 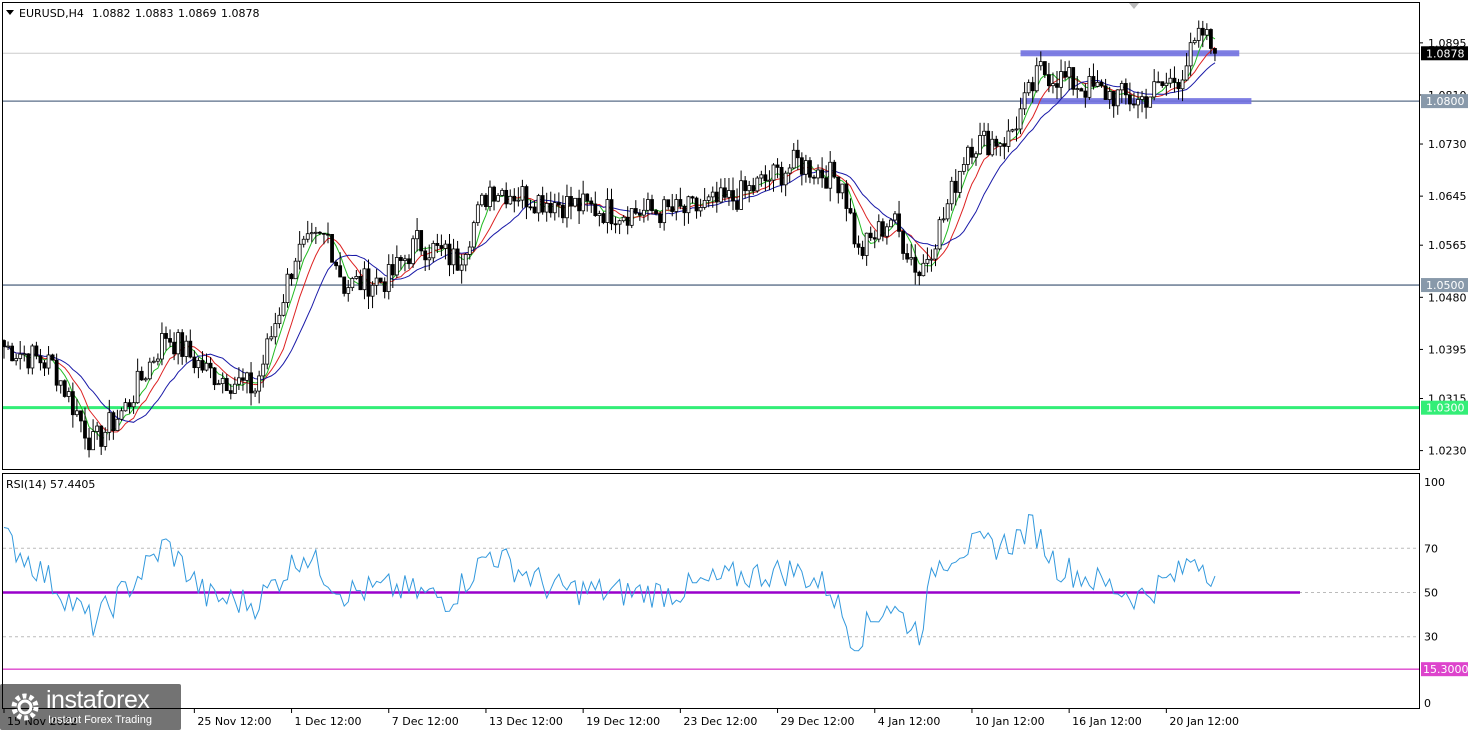 I want to click on logo-brand: instaforex, so click(x=98, y=700).